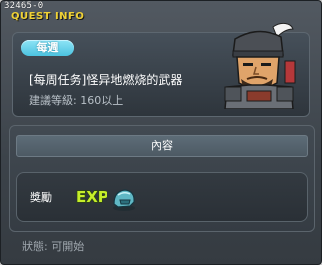  I want to click on quest-id: 32465-0, so click(24, 6).